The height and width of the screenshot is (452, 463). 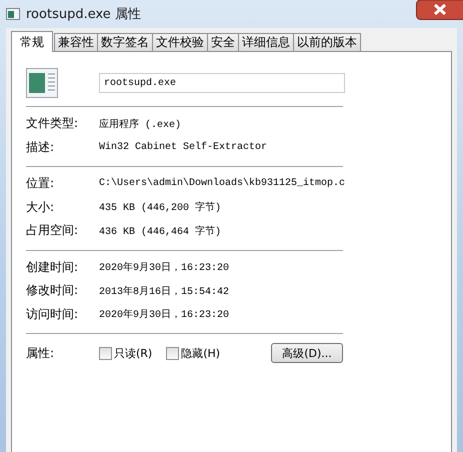 I want to click on close-icon, so click(x=439, y=10).